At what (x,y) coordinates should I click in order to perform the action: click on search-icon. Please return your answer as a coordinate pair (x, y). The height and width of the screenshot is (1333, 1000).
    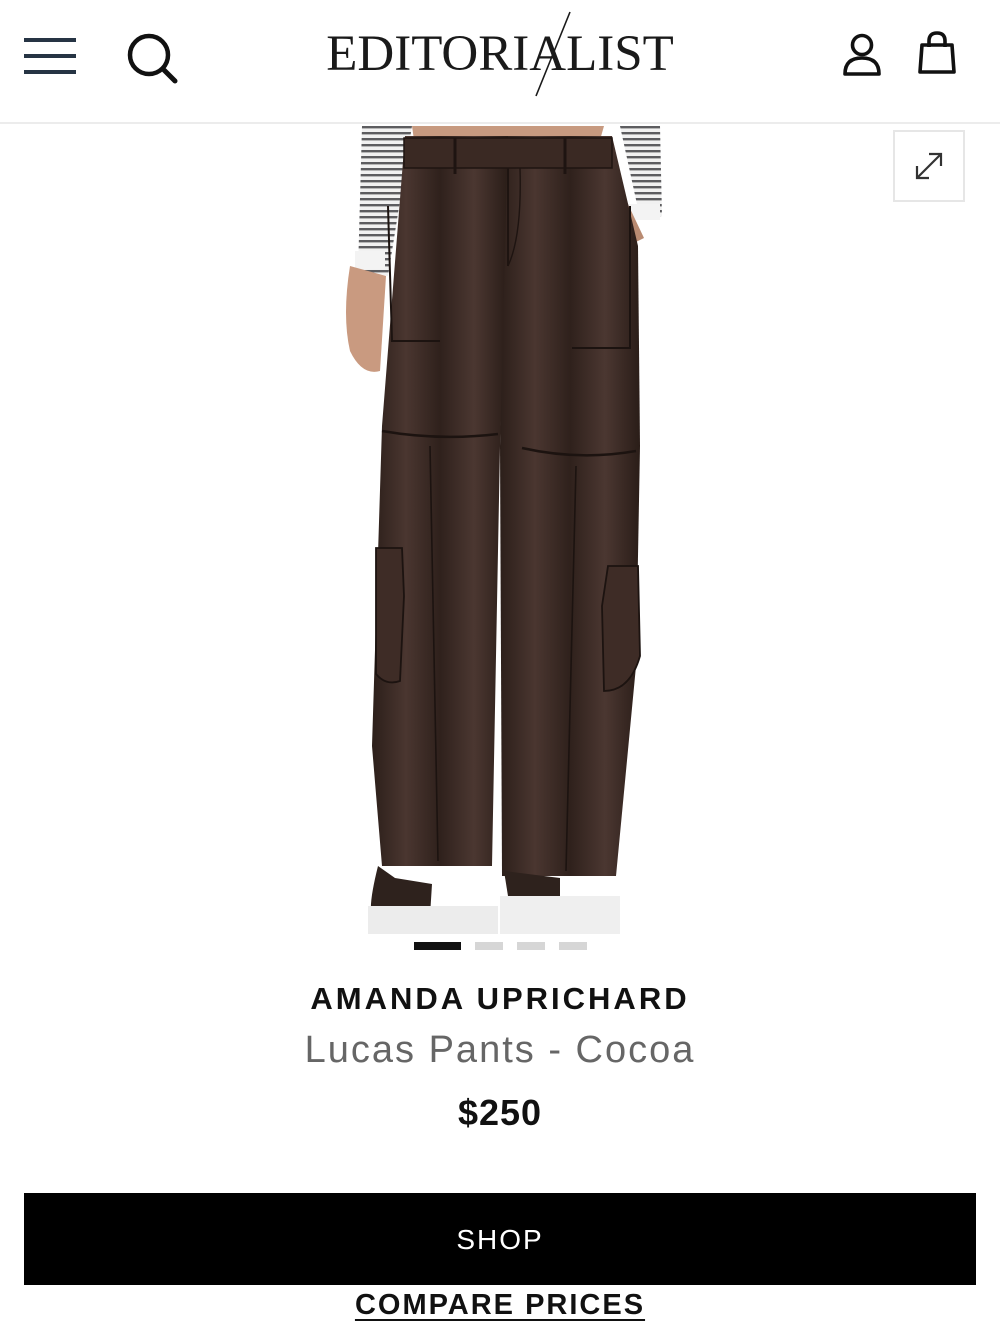
    Looking at the image, I should click on (152, 58).